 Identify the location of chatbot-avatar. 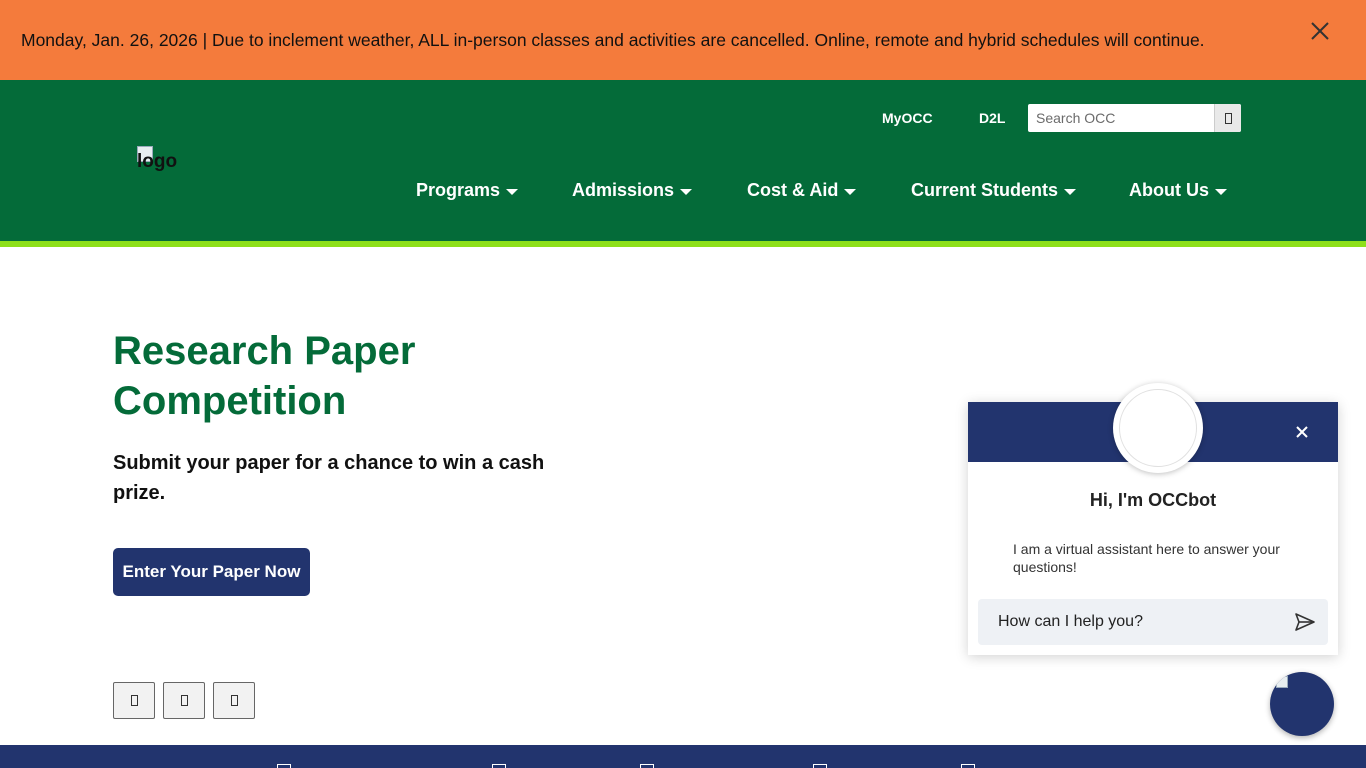
(1158, 428).